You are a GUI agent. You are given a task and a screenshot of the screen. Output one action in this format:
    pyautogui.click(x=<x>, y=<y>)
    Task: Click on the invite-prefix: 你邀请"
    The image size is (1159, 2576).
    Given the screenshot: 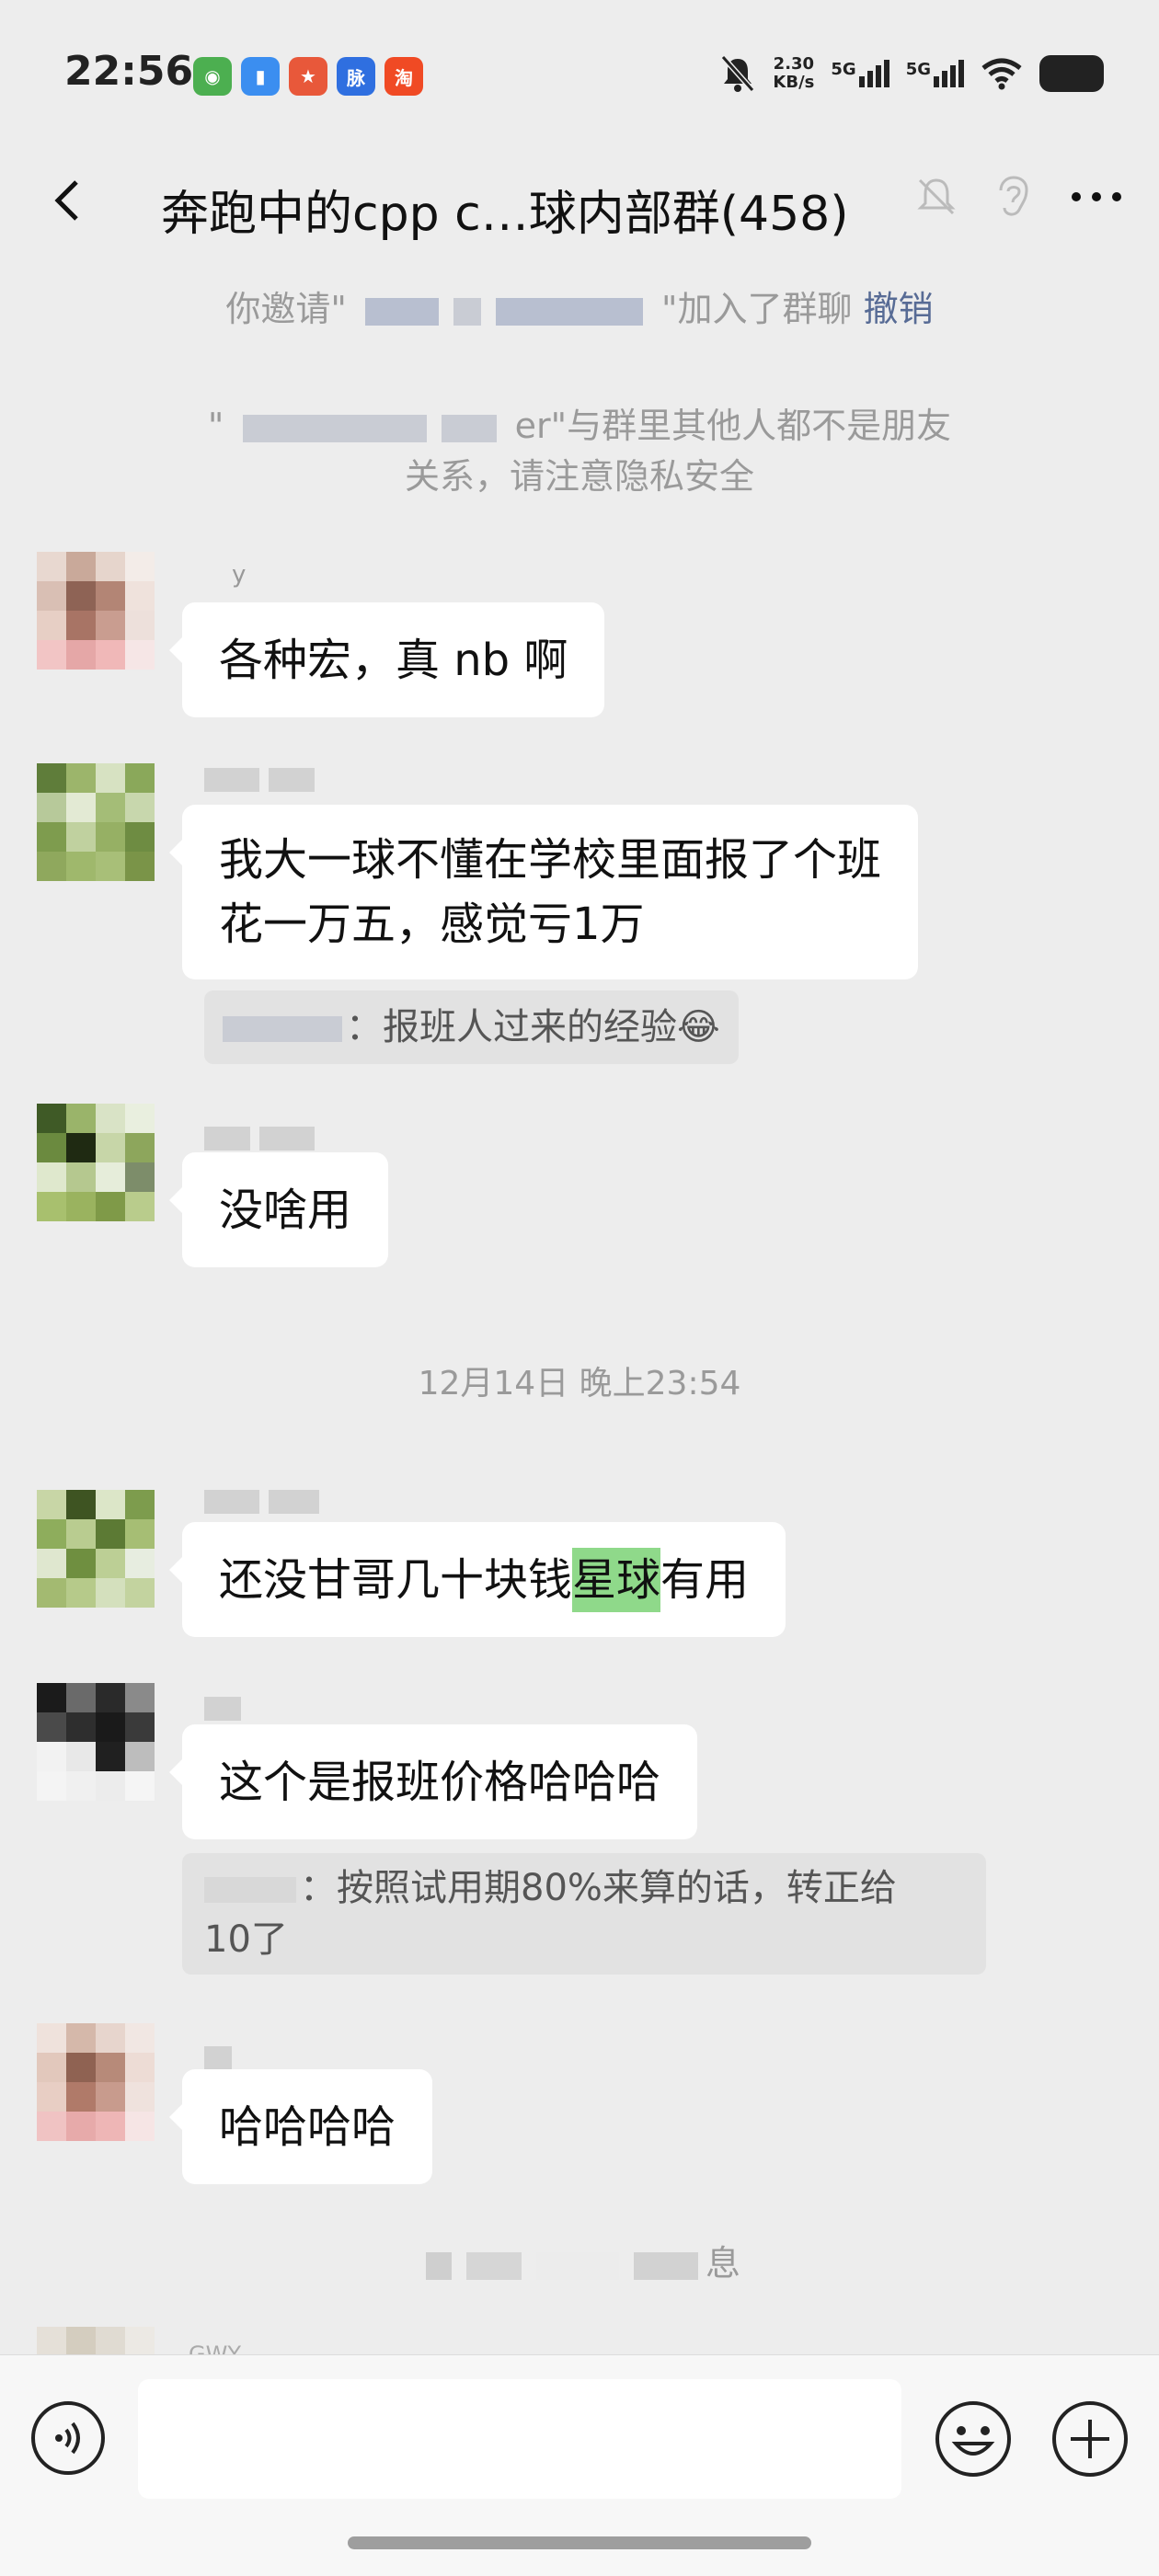 What is the action you would take?
    pyautogui.click(x=286, y=309)
    